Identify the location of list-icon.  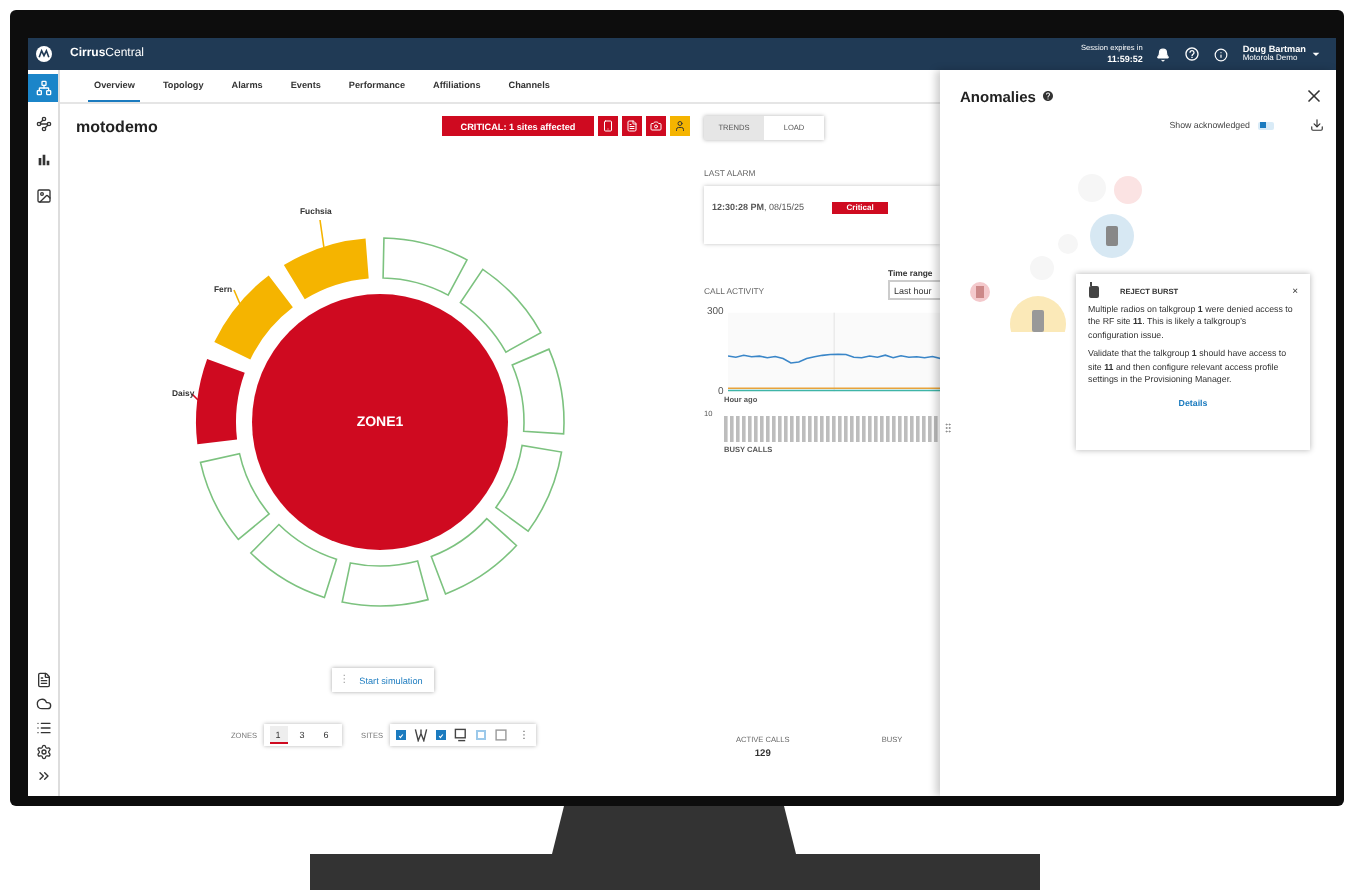
(43, 728).